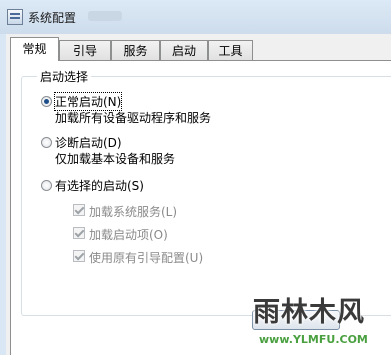 The width and height of the screenshot is (391, 355). I want to click on load-system-services-checkbox, so click(79, 210).